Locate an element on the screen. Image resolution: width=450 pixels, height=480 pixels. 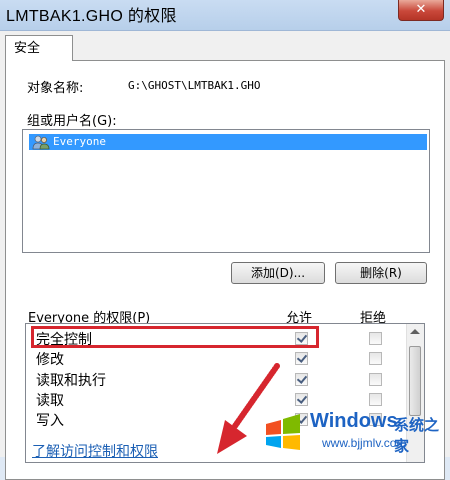
watermark: Windows 系统之家 www.bjjmlv.com is located at coordinates (356, 430).